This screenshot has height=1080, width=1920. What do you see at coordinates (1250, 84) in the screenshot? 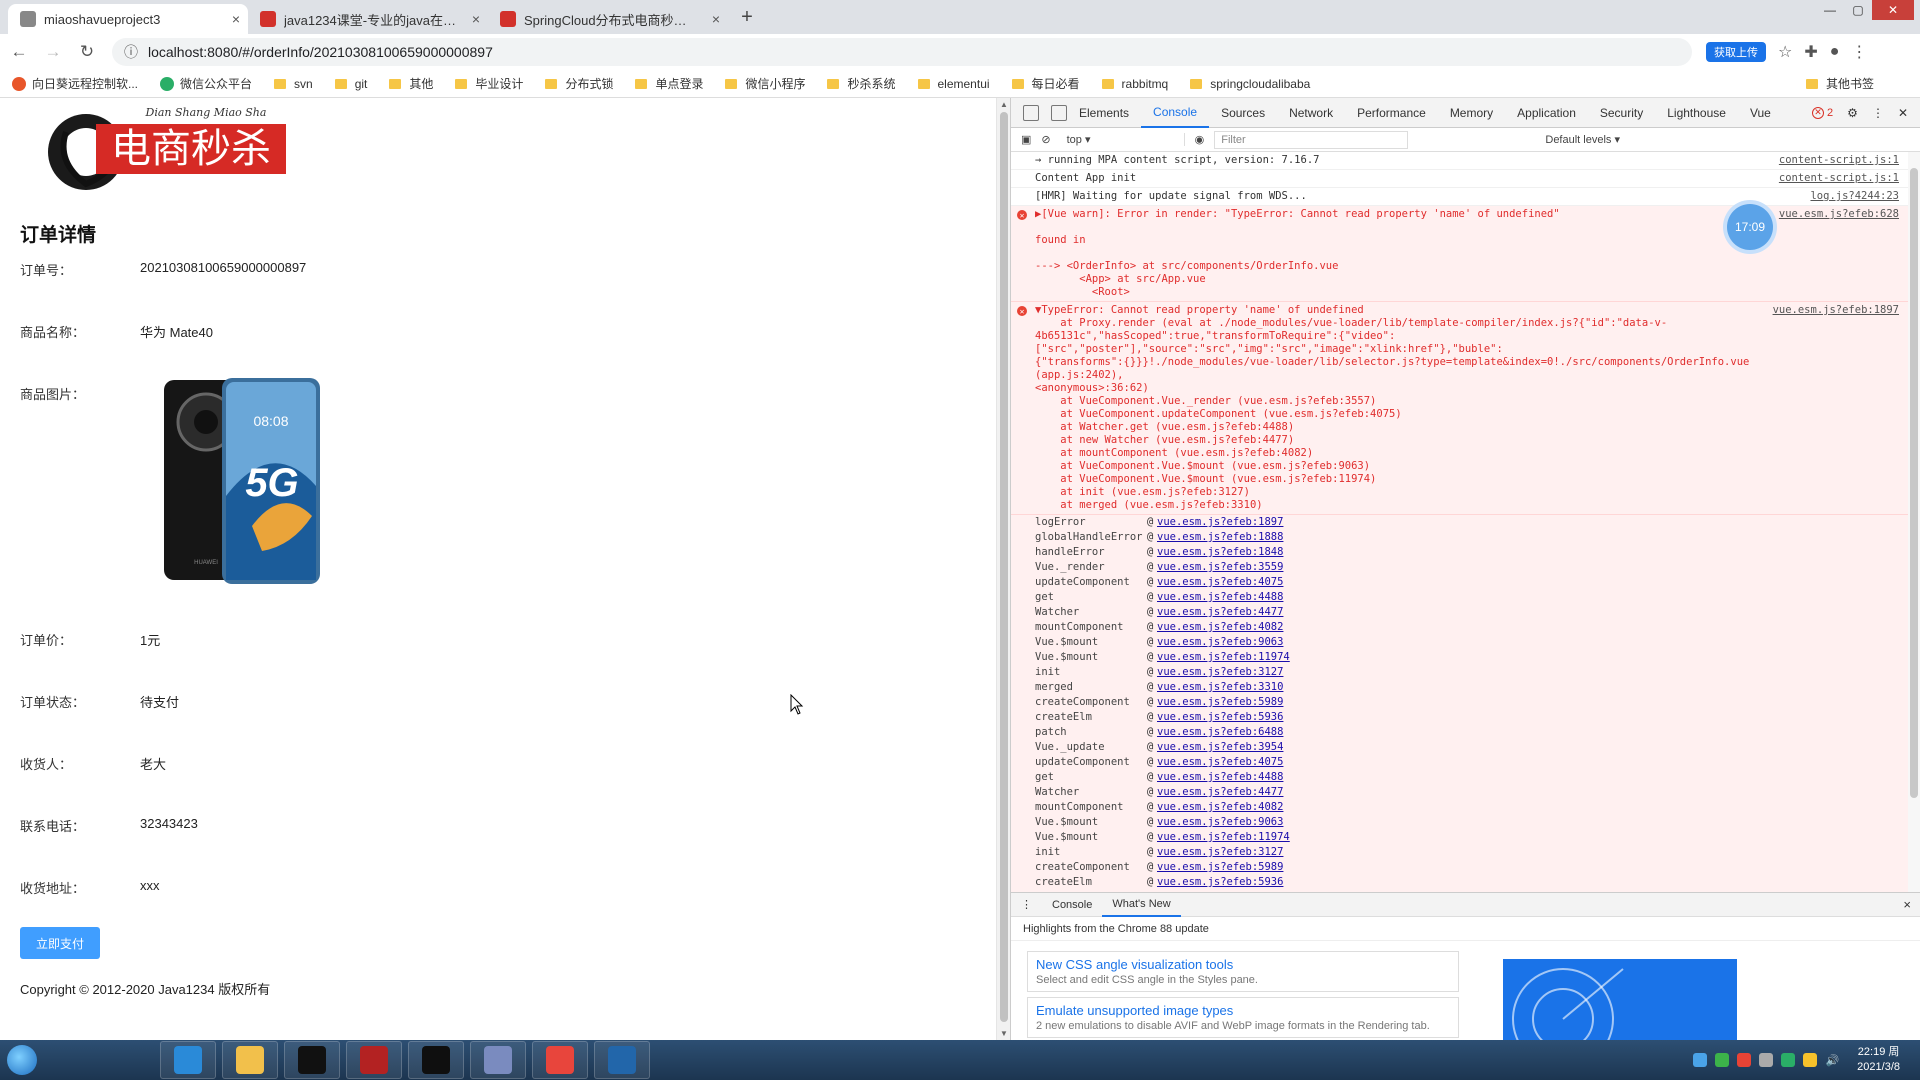
I see `bookmark-item: springcloudalibaba` at bounding box center [1250, 84].